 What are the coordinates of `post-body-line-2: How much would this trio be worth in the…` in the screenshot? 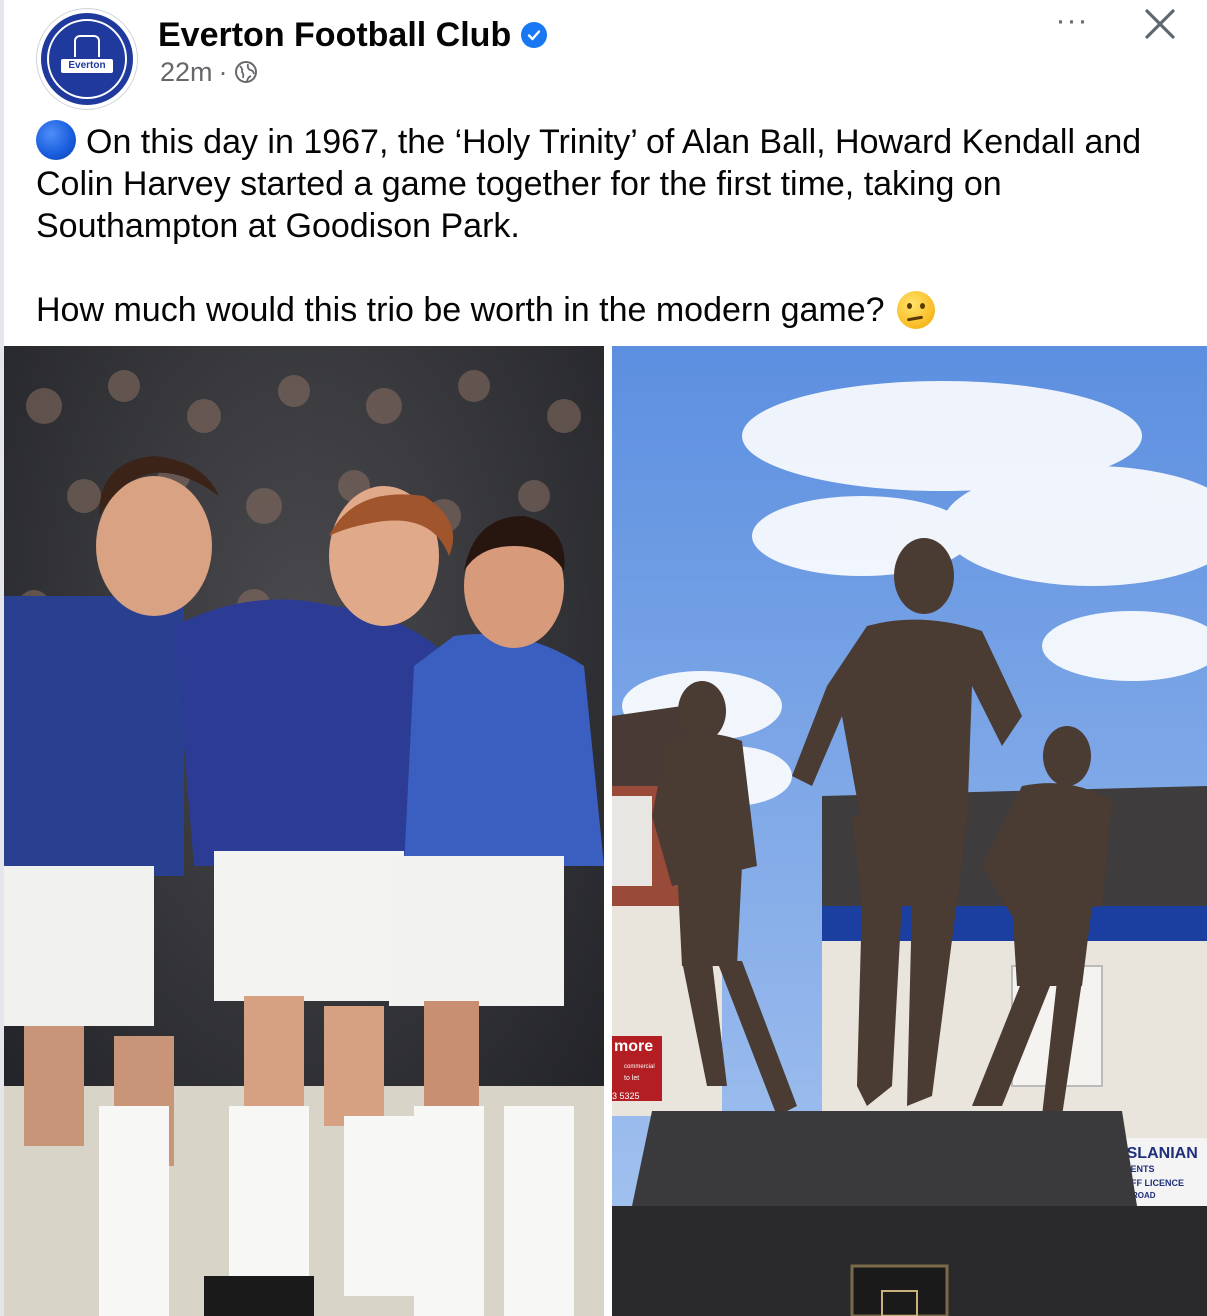 It's located at (460, 310).